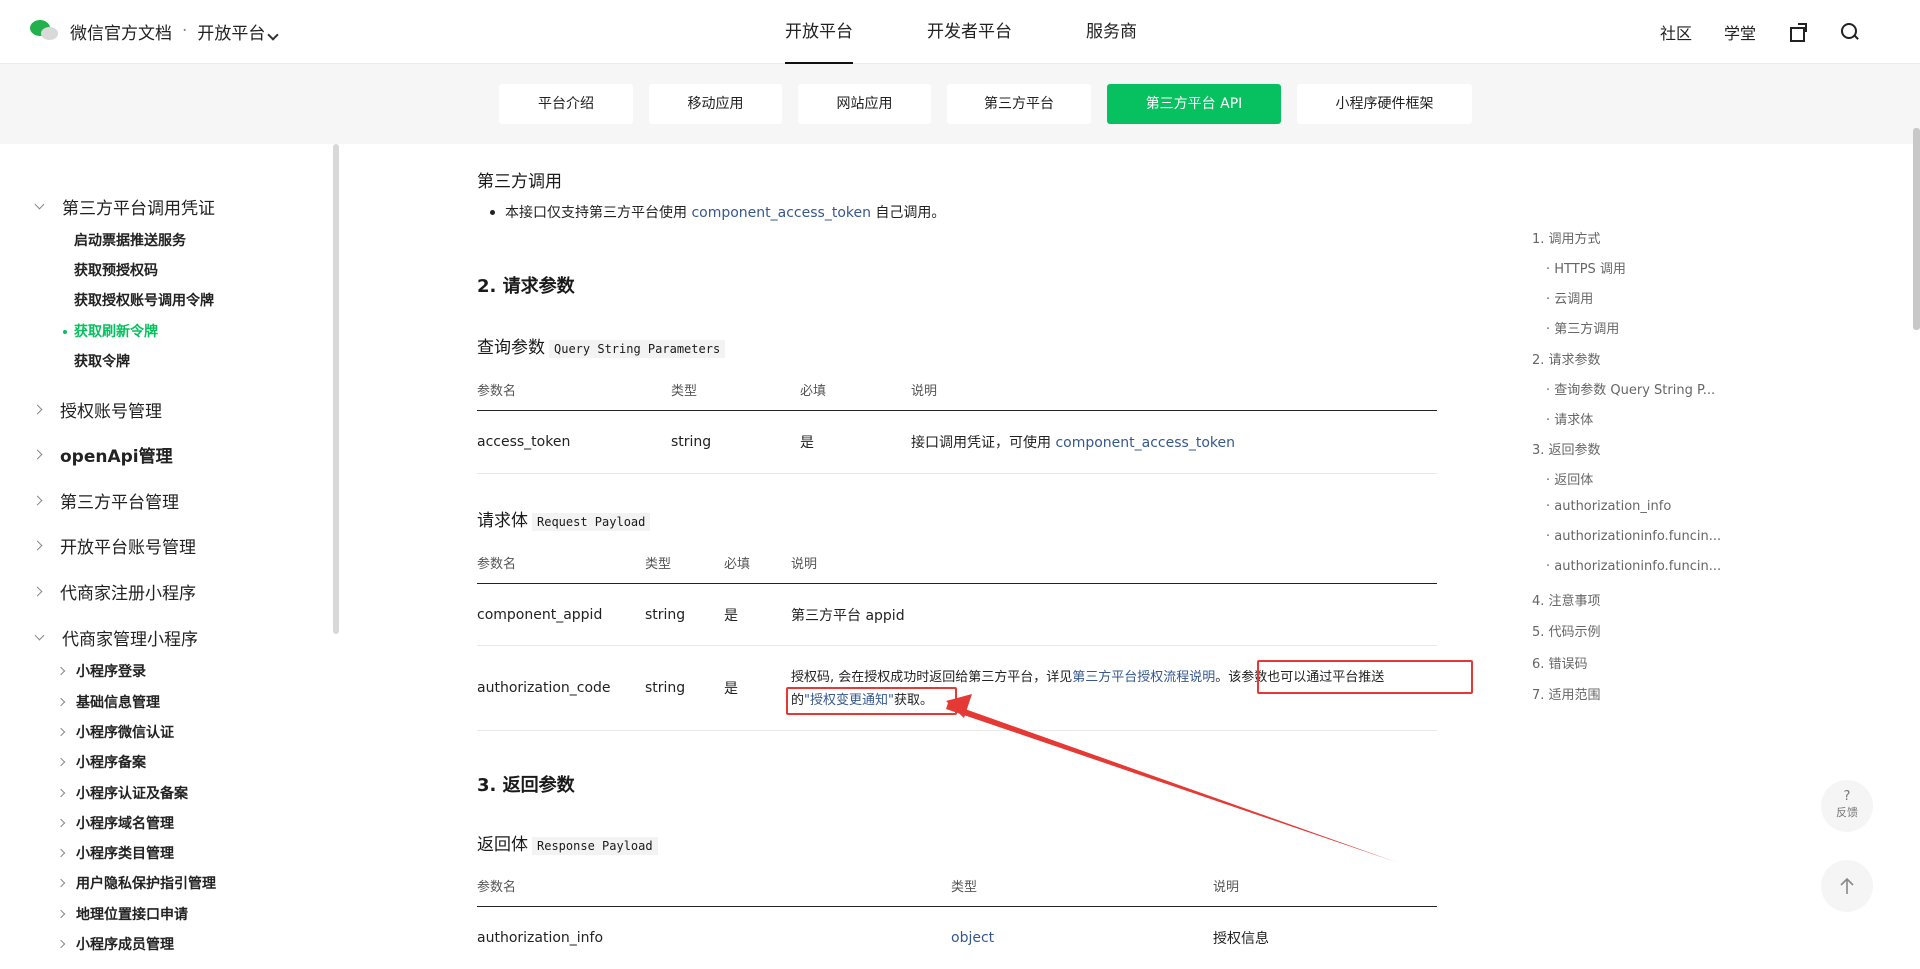  I want to click on back-to-top-button, so click(1847, 886).